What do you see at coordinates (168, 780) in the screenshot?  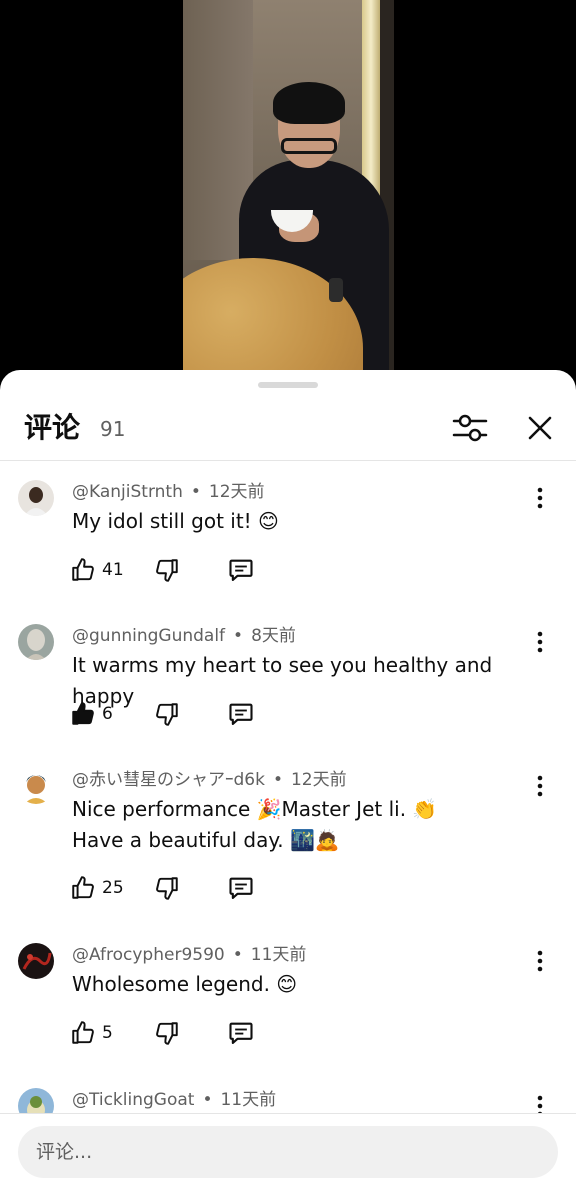 I see `comment-author: @赤い彗星のシャアｰd6k` at bounding box center [168, 780].